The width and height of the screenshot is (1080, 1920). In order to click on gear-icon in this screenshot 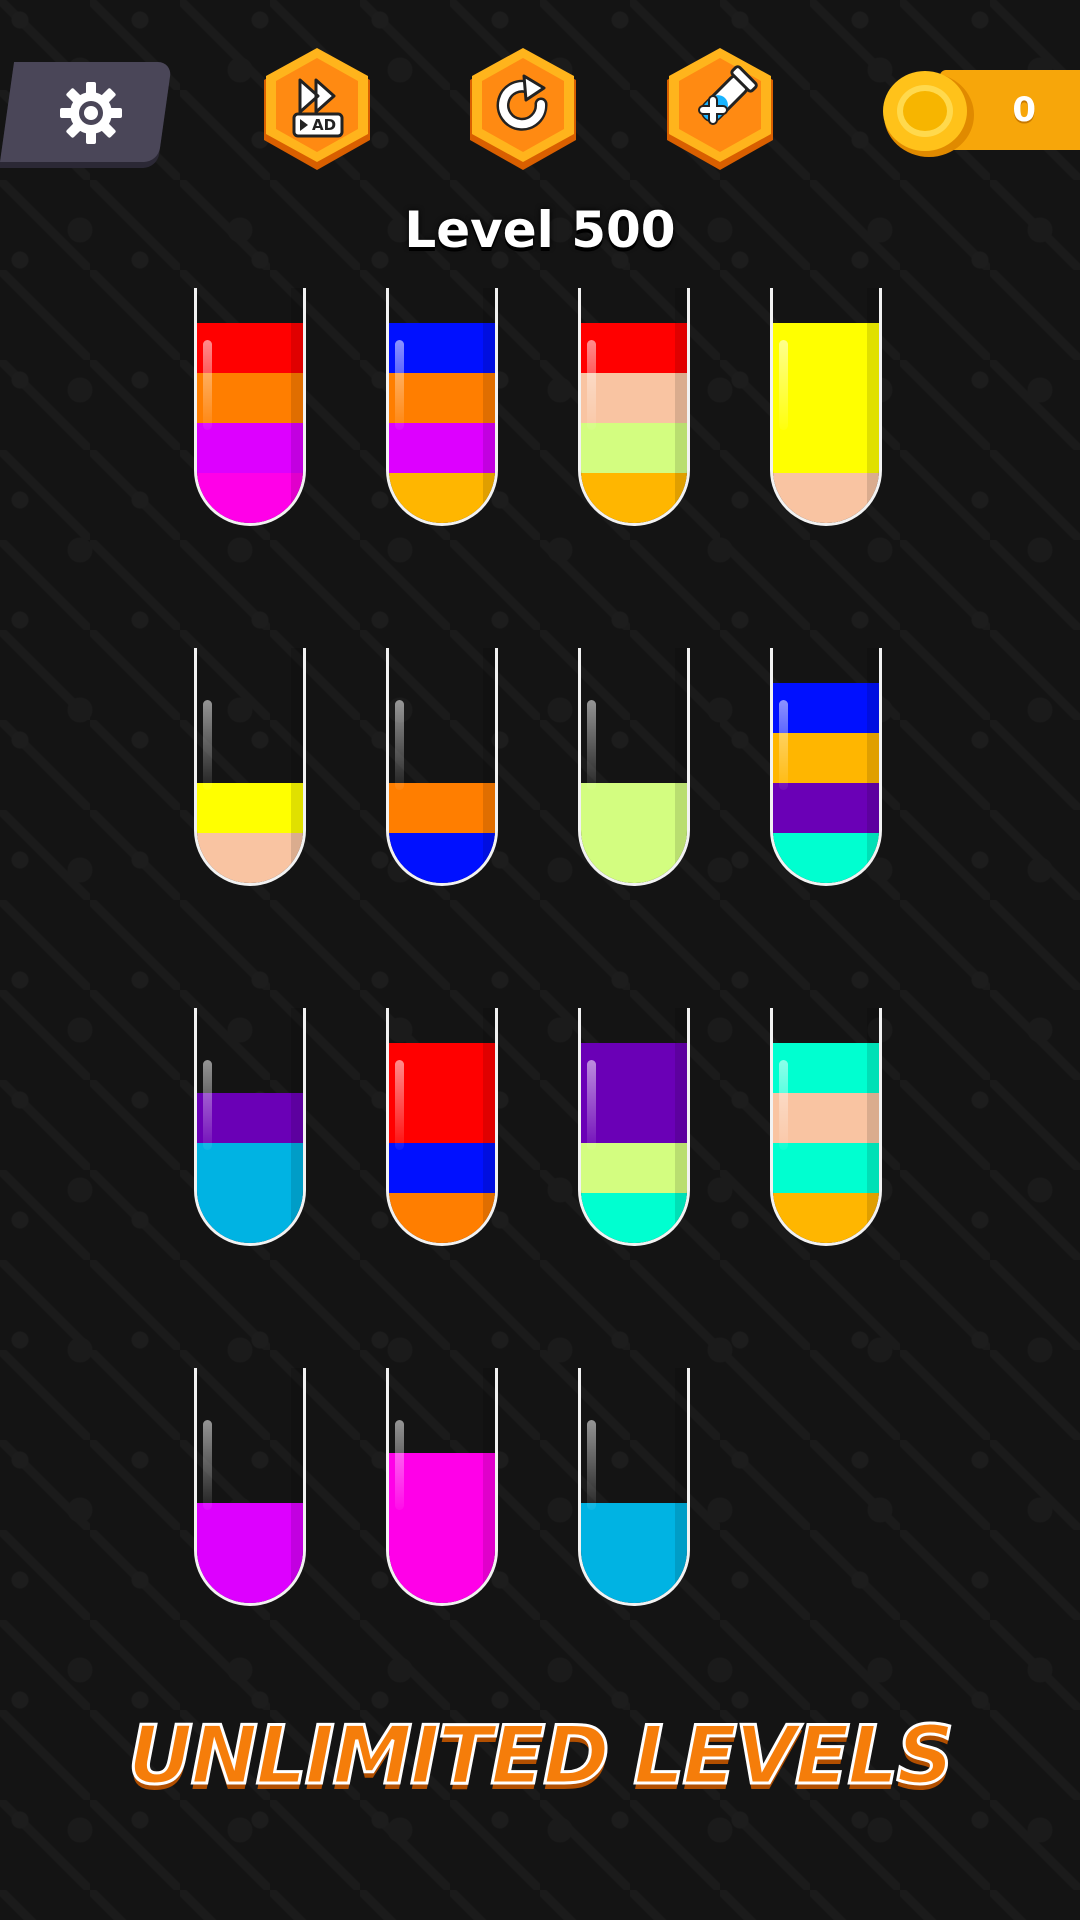, I will do `click(91, 113)`.